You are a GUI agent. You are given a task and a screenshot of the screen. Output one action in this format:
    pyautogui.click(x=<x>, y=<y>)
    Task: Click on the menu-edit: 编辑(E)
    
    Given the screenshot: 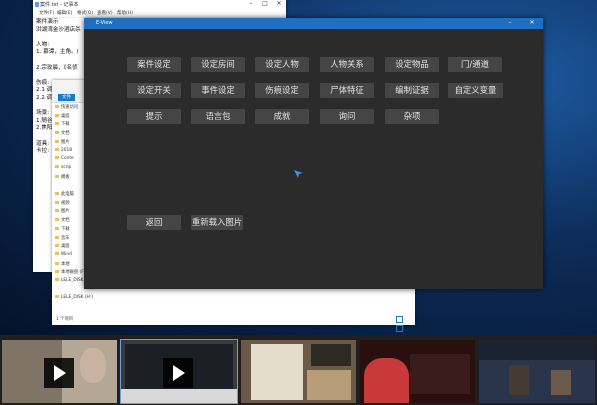 What is the action you would take?
    pyautogui.click(x=64, y=13)
    